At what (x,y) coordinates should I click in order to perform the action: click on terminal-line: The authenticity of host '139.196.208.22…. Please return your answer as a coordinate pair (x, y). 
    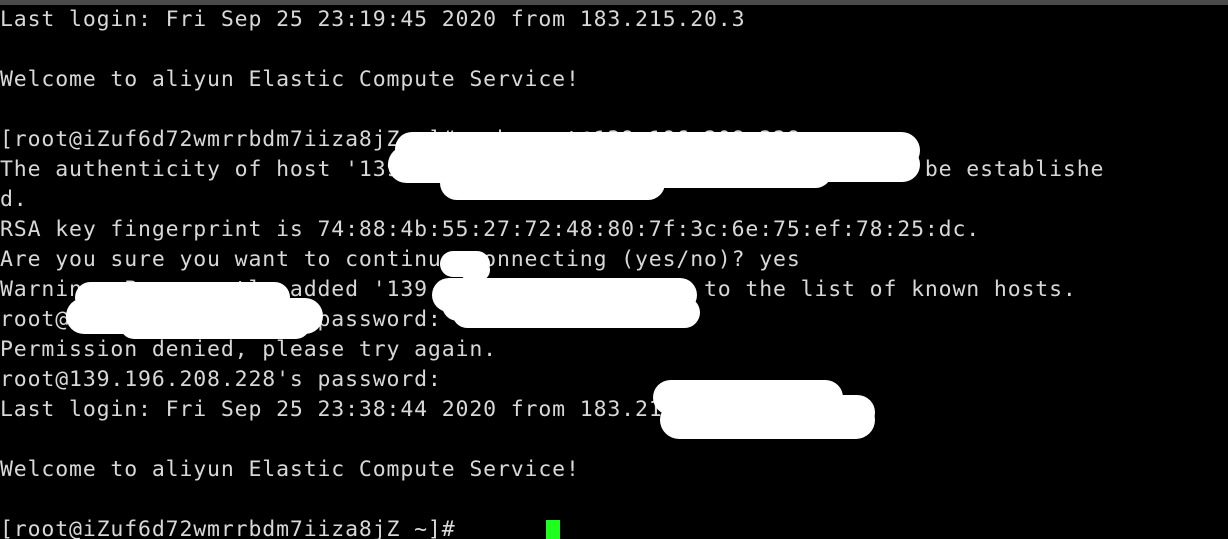
    Looking at the image, I should click on (552, 169).